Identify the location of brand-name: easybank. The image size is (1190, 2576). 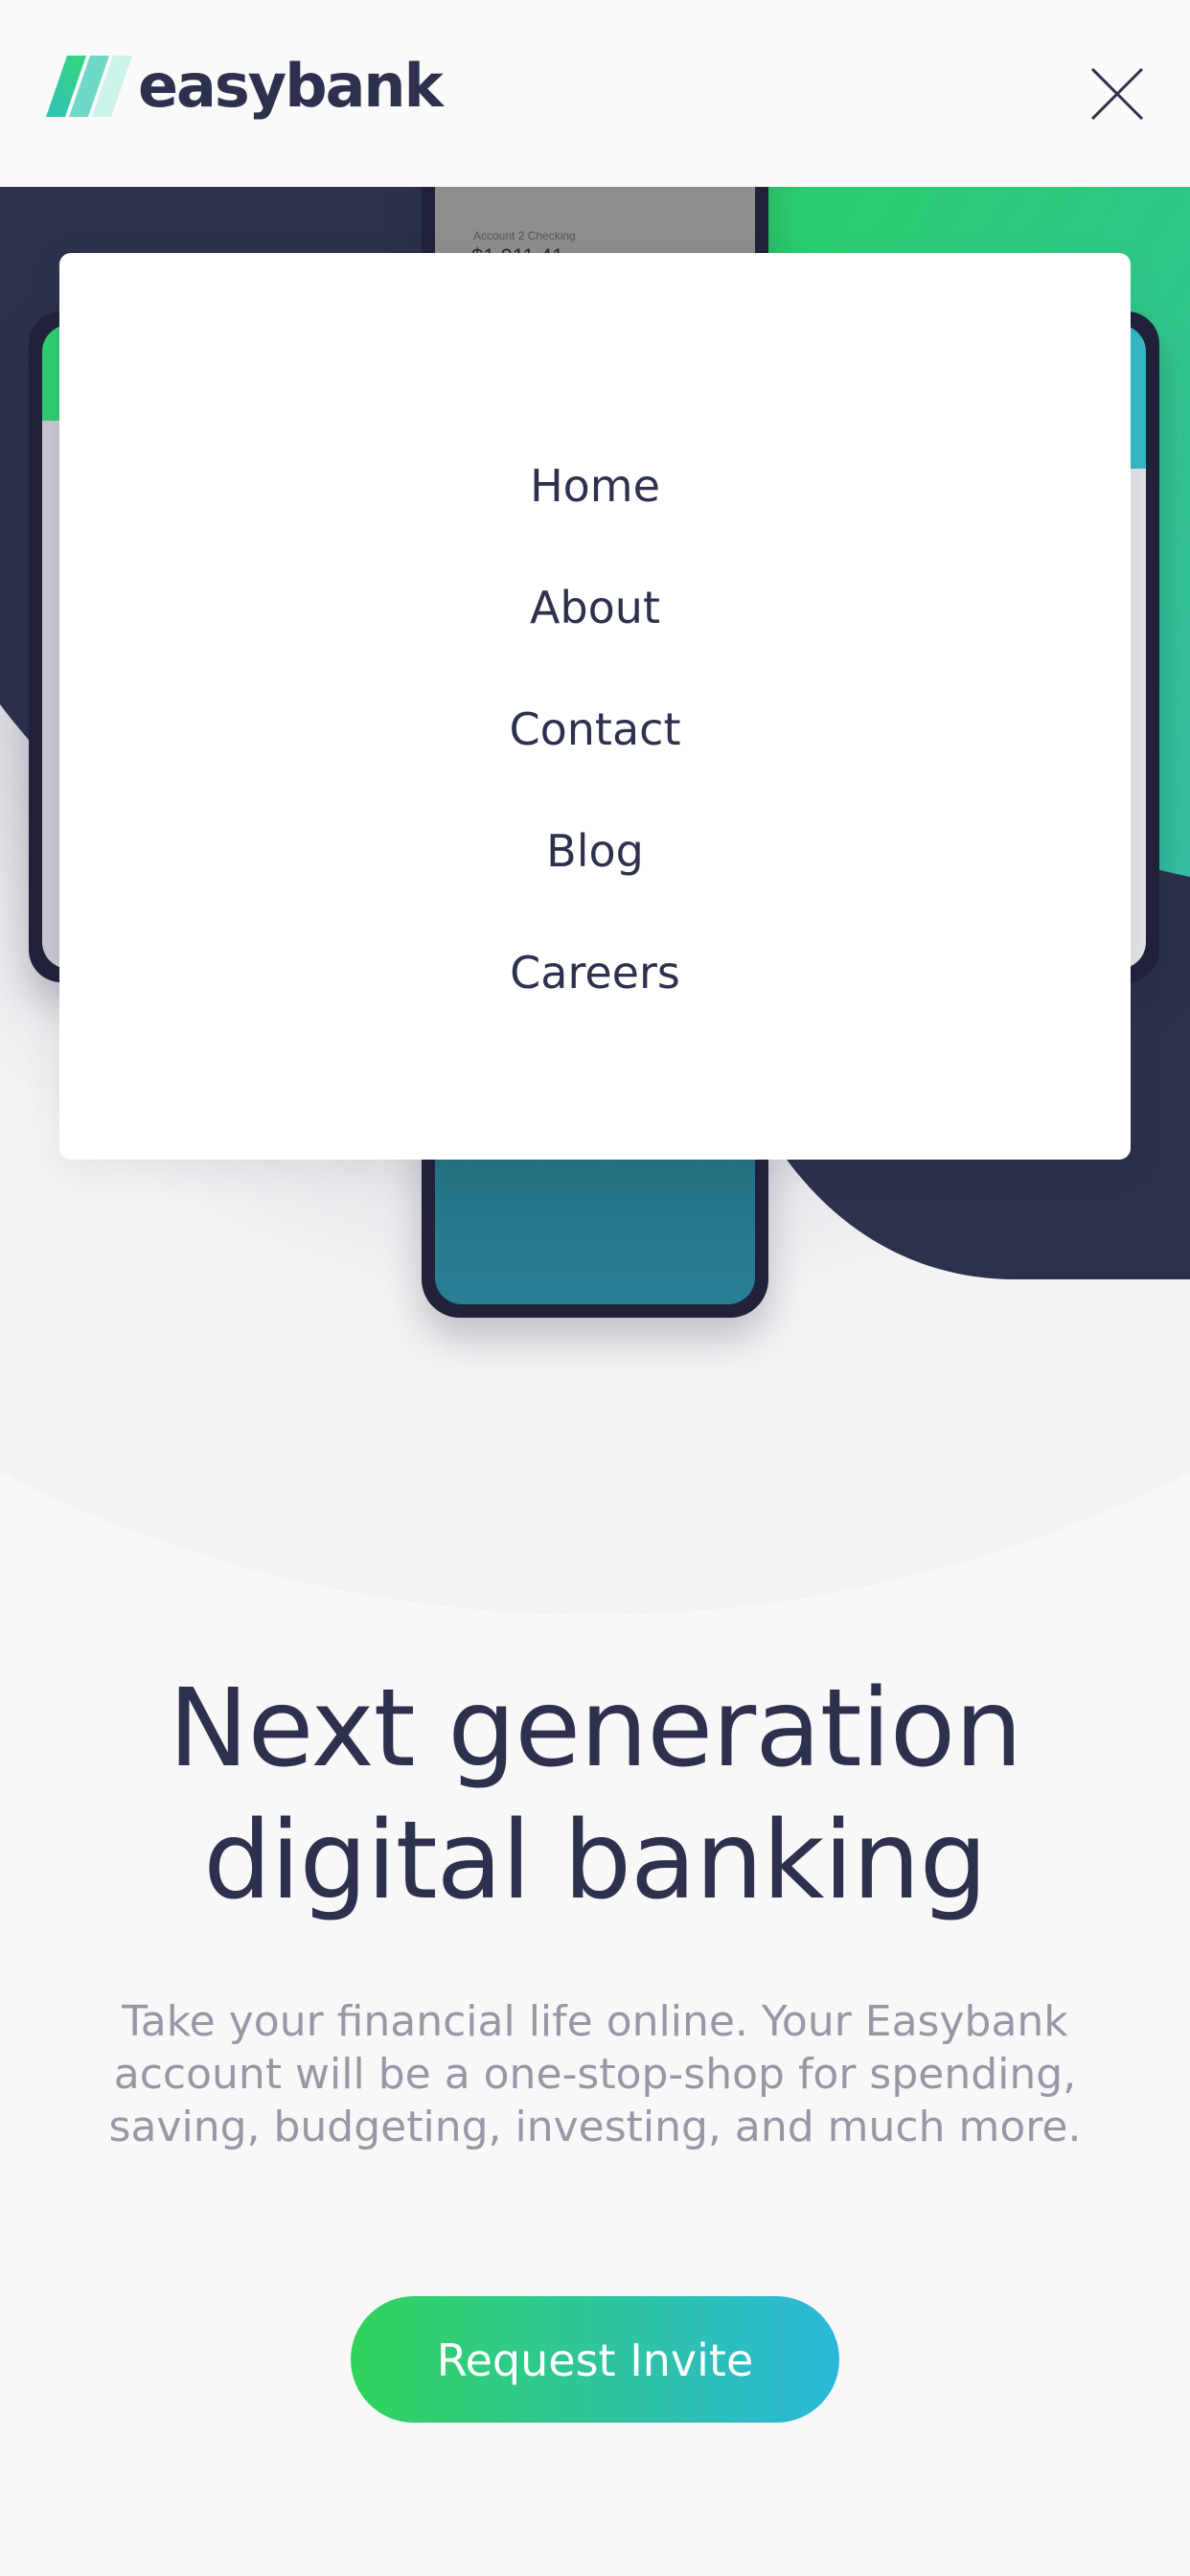
(291, 86).